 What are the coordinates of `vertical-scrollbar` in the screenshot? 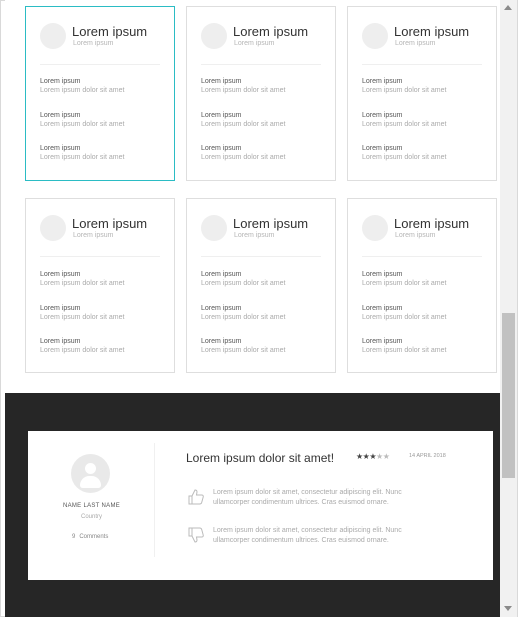 It's located at (508, 308).